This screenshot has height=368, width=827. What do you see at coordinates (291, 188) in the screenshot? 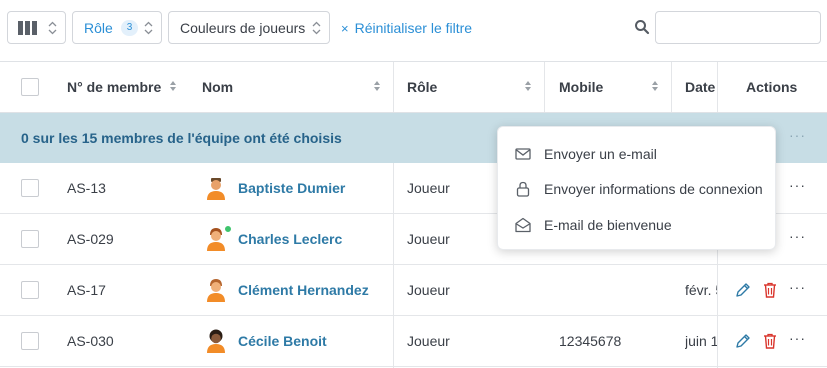
I see `member-name-link: Baptiste Dumier` at bounding box center [291, 188].